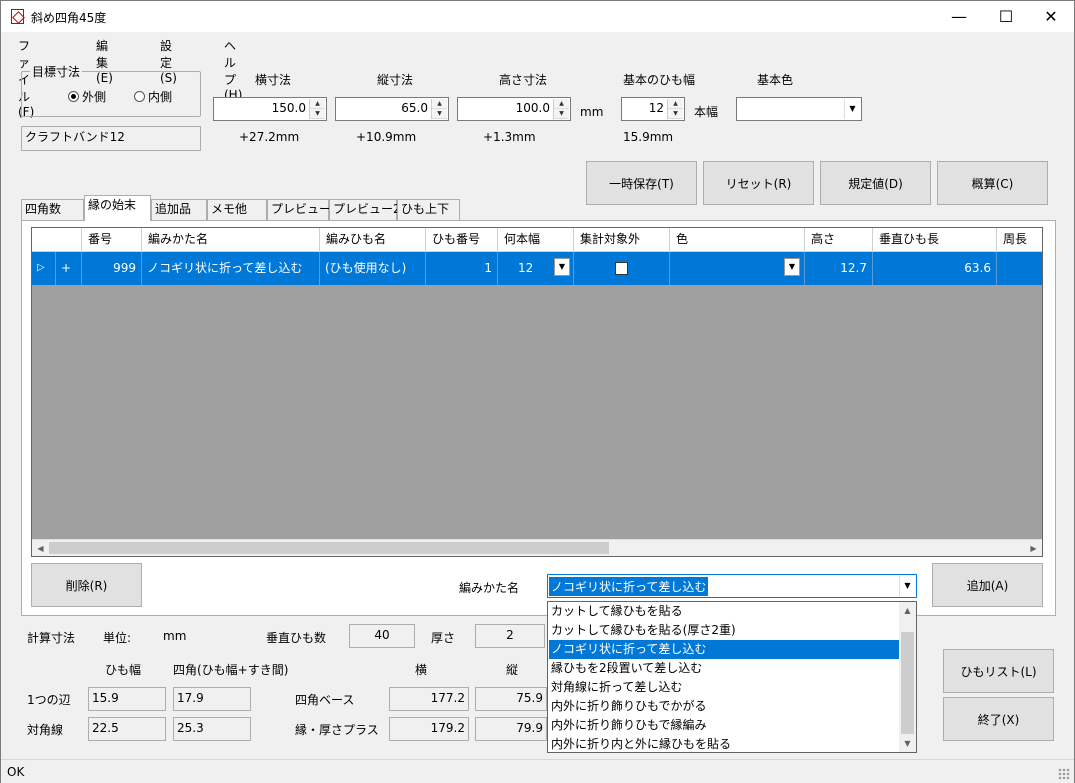 This screenshot has height=783, width=1075. Describe the element at coordinates (1033, 548) in the screenshot. I see `scroll-right-icon: ▶` at that location.